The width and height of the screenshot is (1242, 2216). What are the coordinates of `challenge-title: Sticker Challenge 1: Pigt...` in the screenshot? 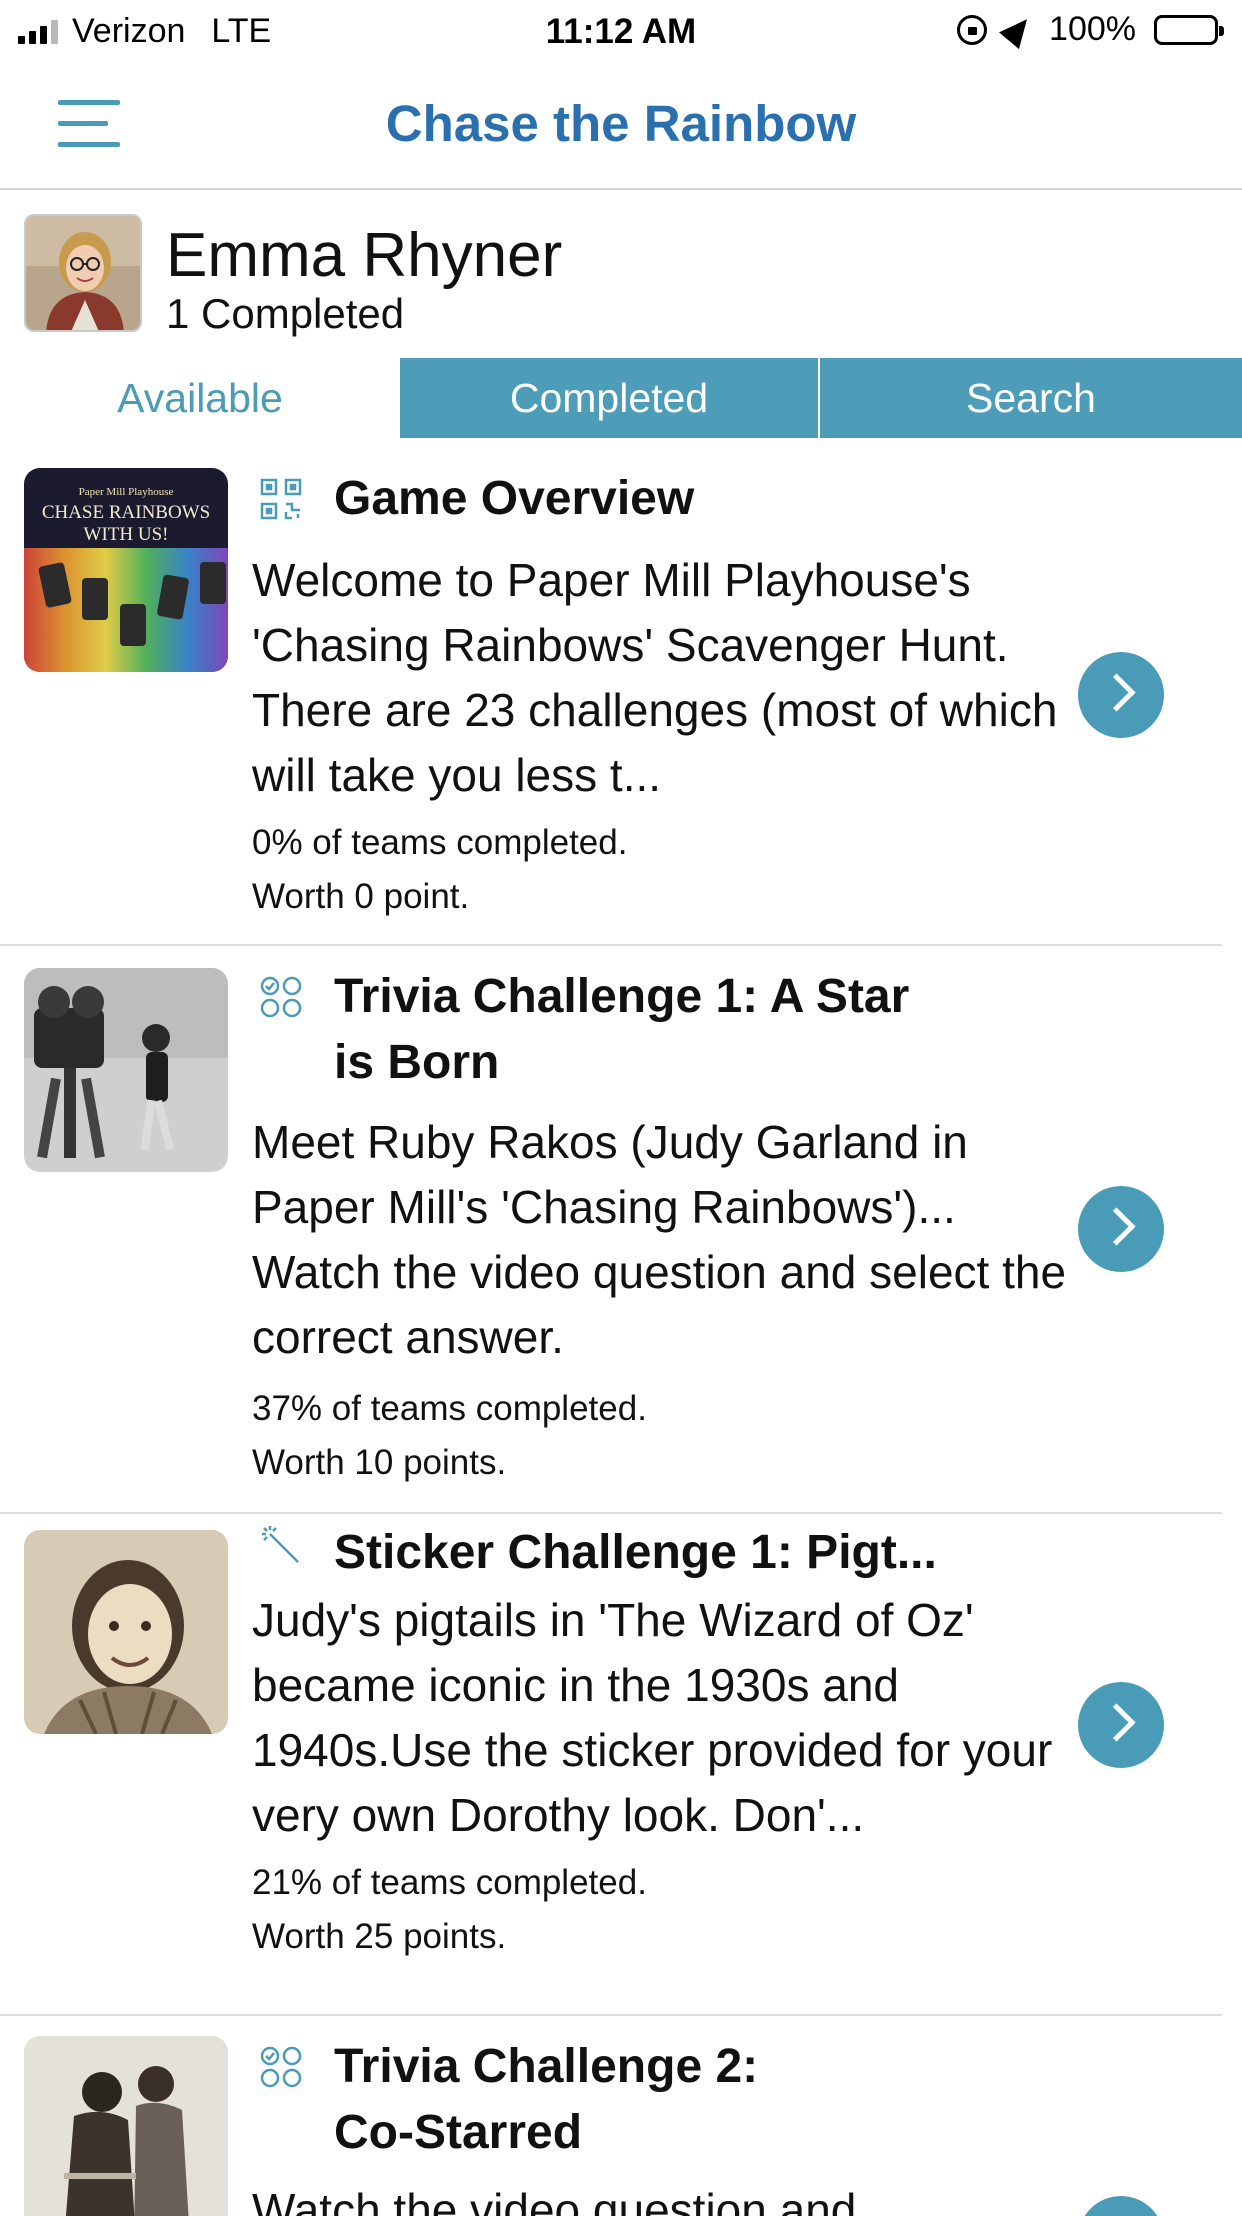 It's located at (635, 1552).